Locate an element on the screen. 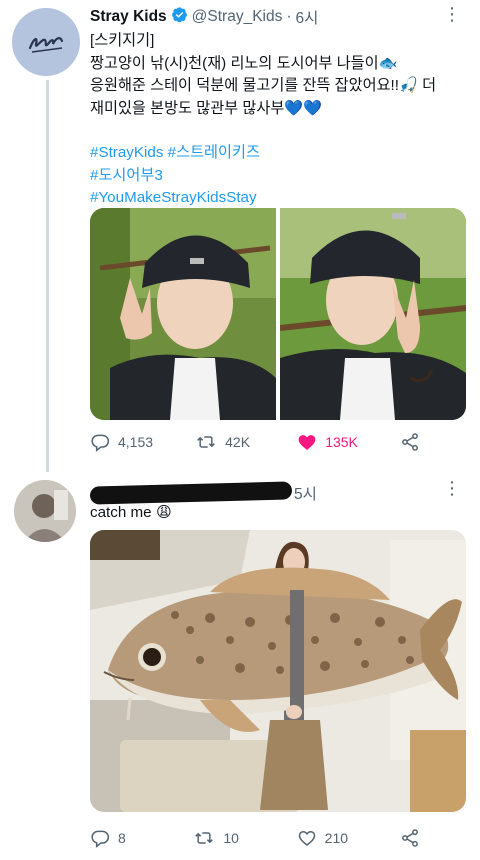 The height and width of the screenshot is (860, 480). heart-outline-icon is located at coordinates (306, 838).